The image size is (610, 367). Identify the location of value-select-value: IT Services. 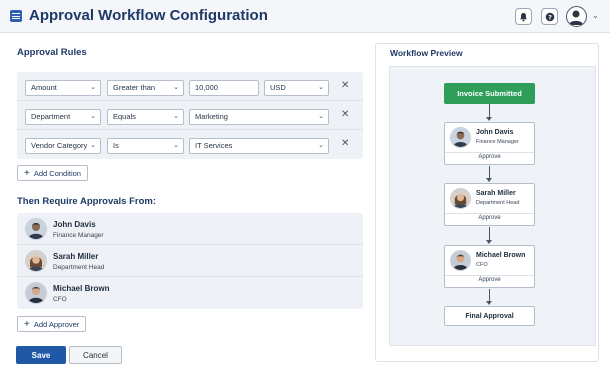
(214, 145).